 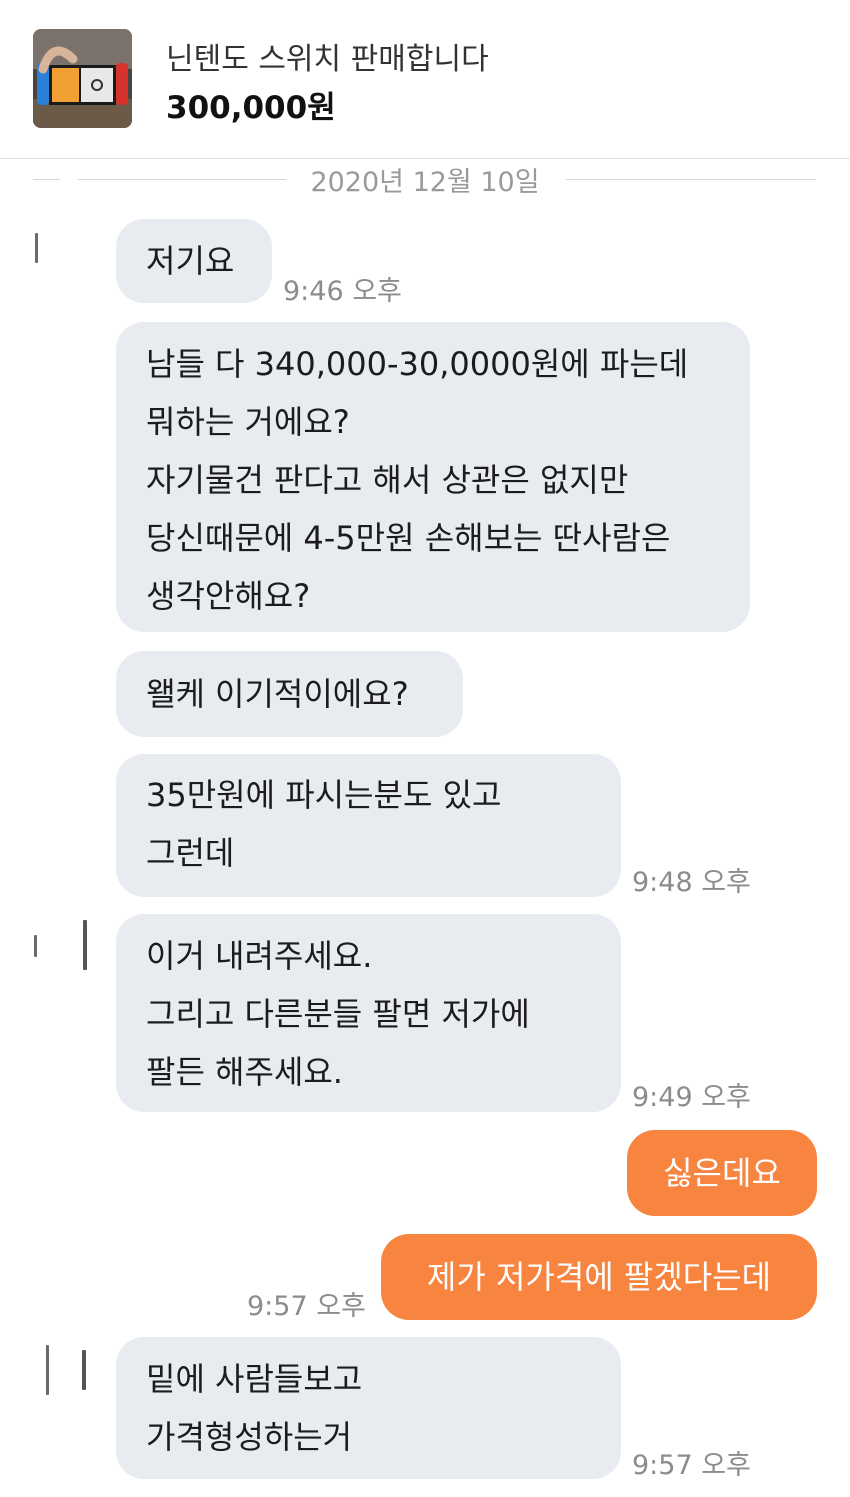 I want to click on date-divider-line-left, so click(x=182, y=179).